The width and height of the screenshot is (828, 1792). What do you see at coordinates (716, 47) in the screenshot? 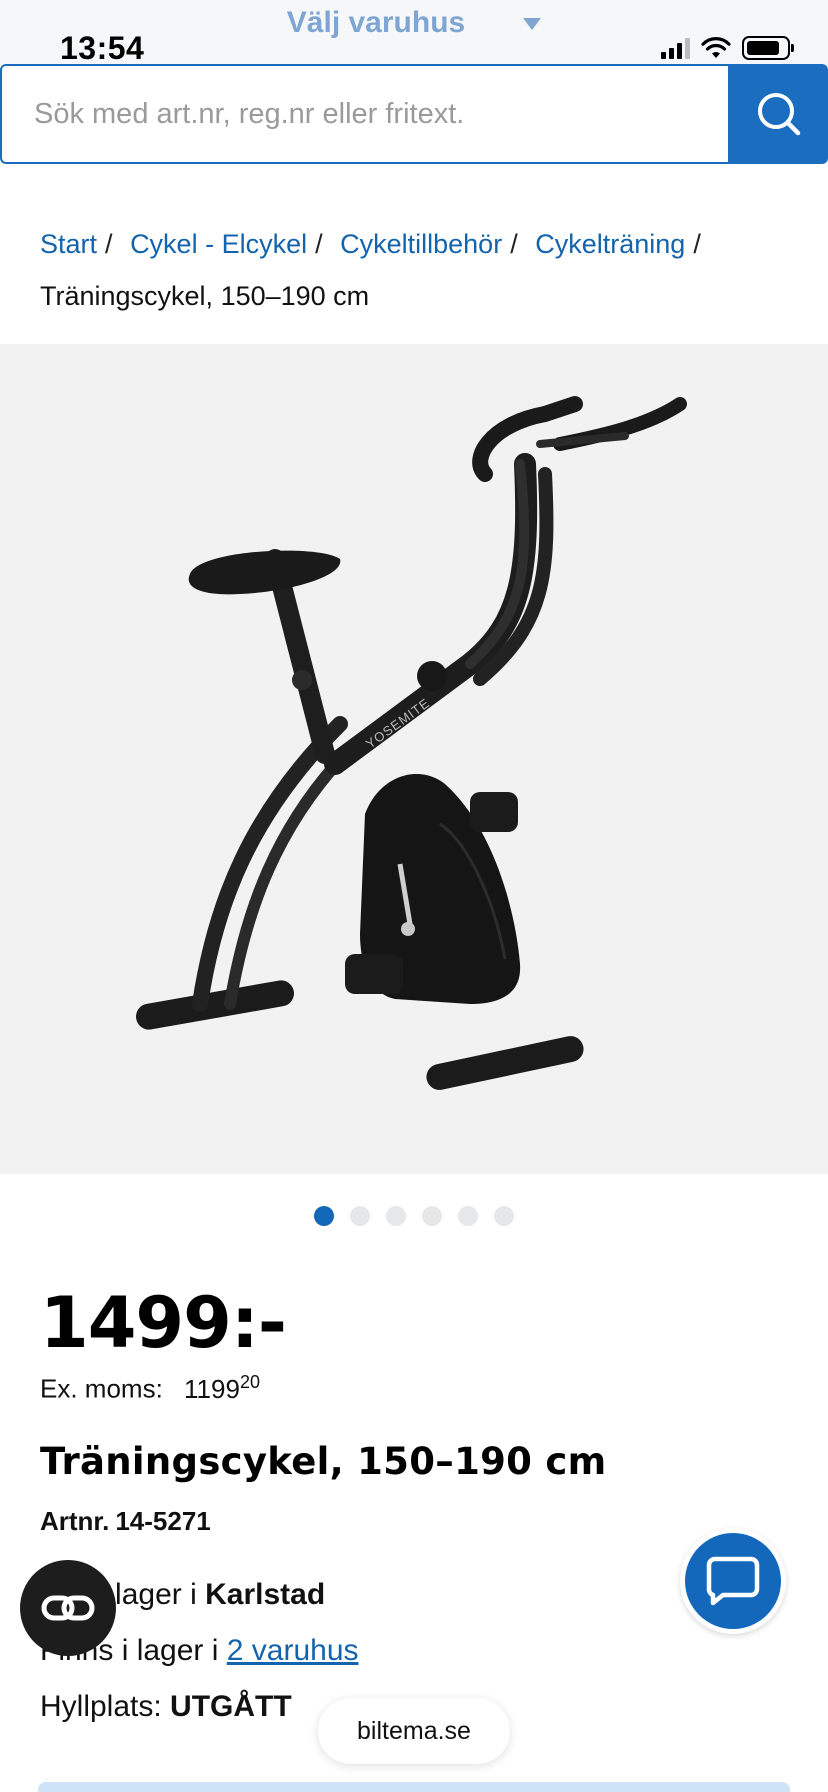
I see `wifi-icon` at bounding box center [716, 47].